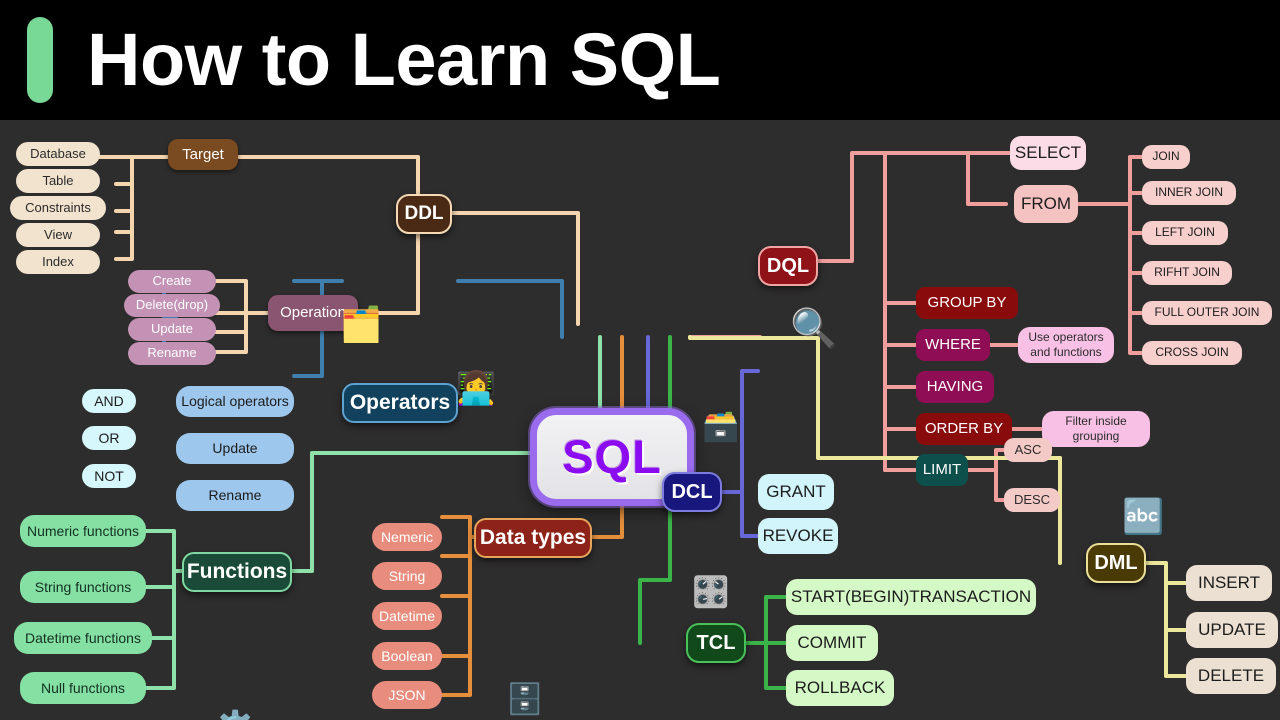  I want to click on node-inner-join: INNER JOIN, so click(1189, 193).